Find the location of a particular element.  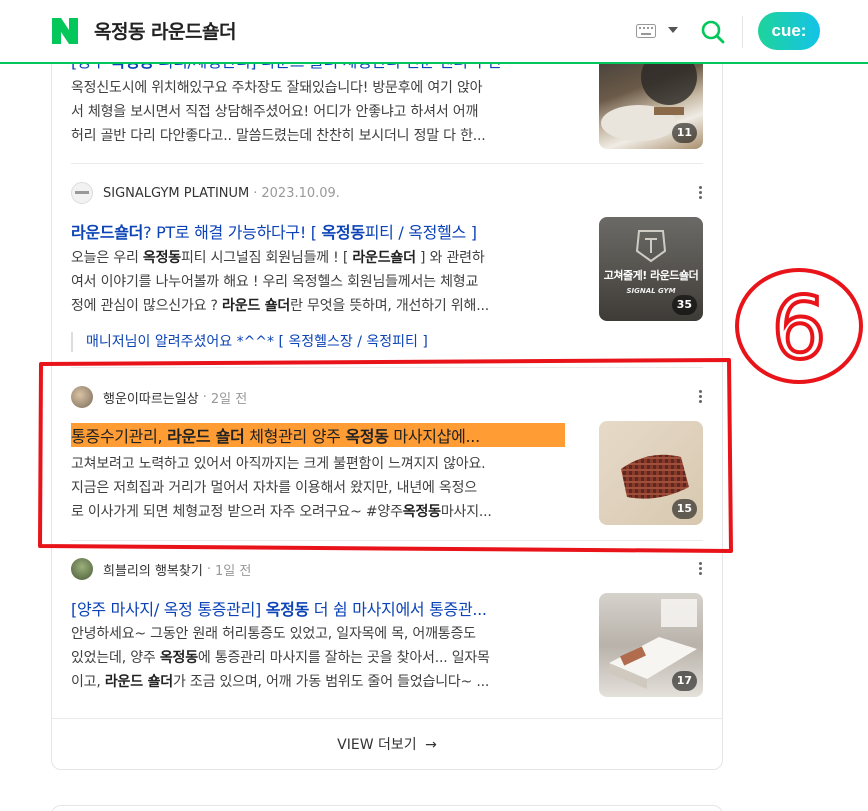

text: 오늘은 우리 is located at coordinates (107, 258).